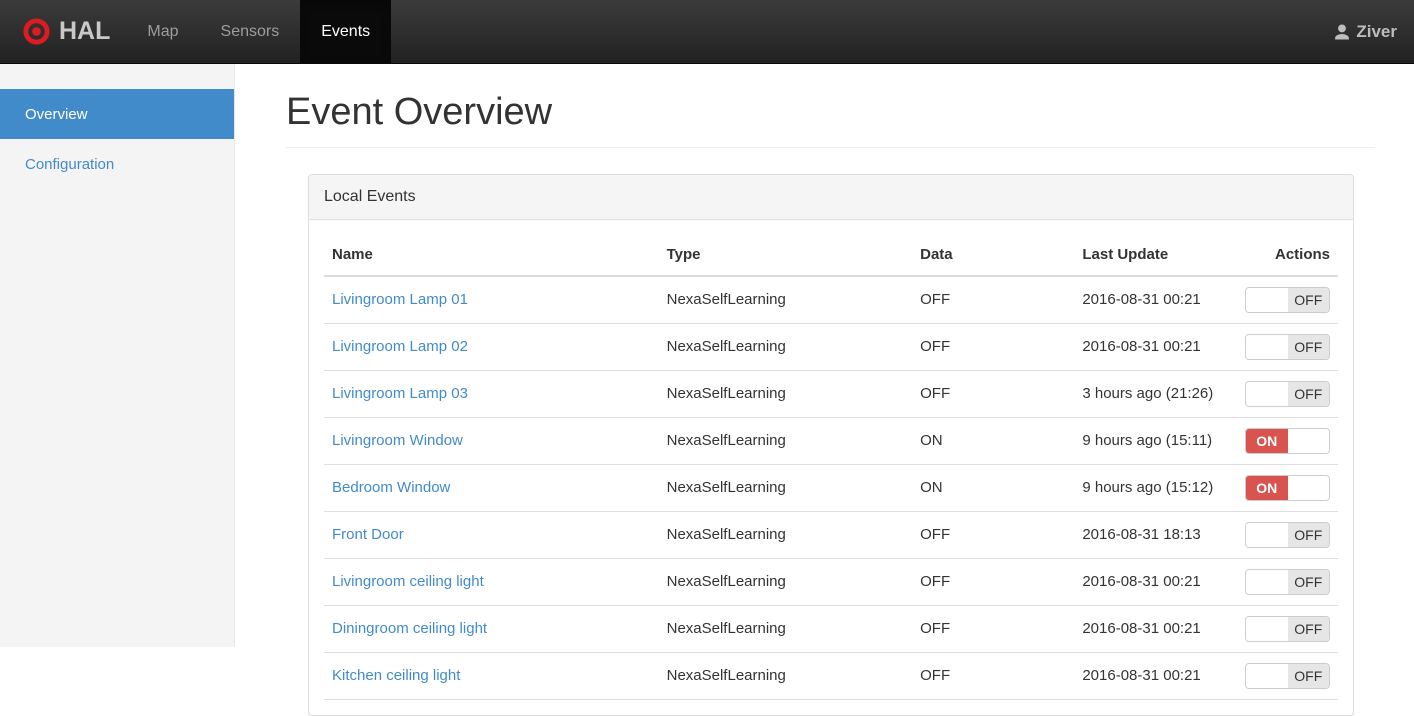 This screenshot has height=716, width=1414. What do you see at coordinates (400, 299) in the screenshot?
I see `event-name-link: Livingroom Lamp 01` at bounding box center [400, 299].